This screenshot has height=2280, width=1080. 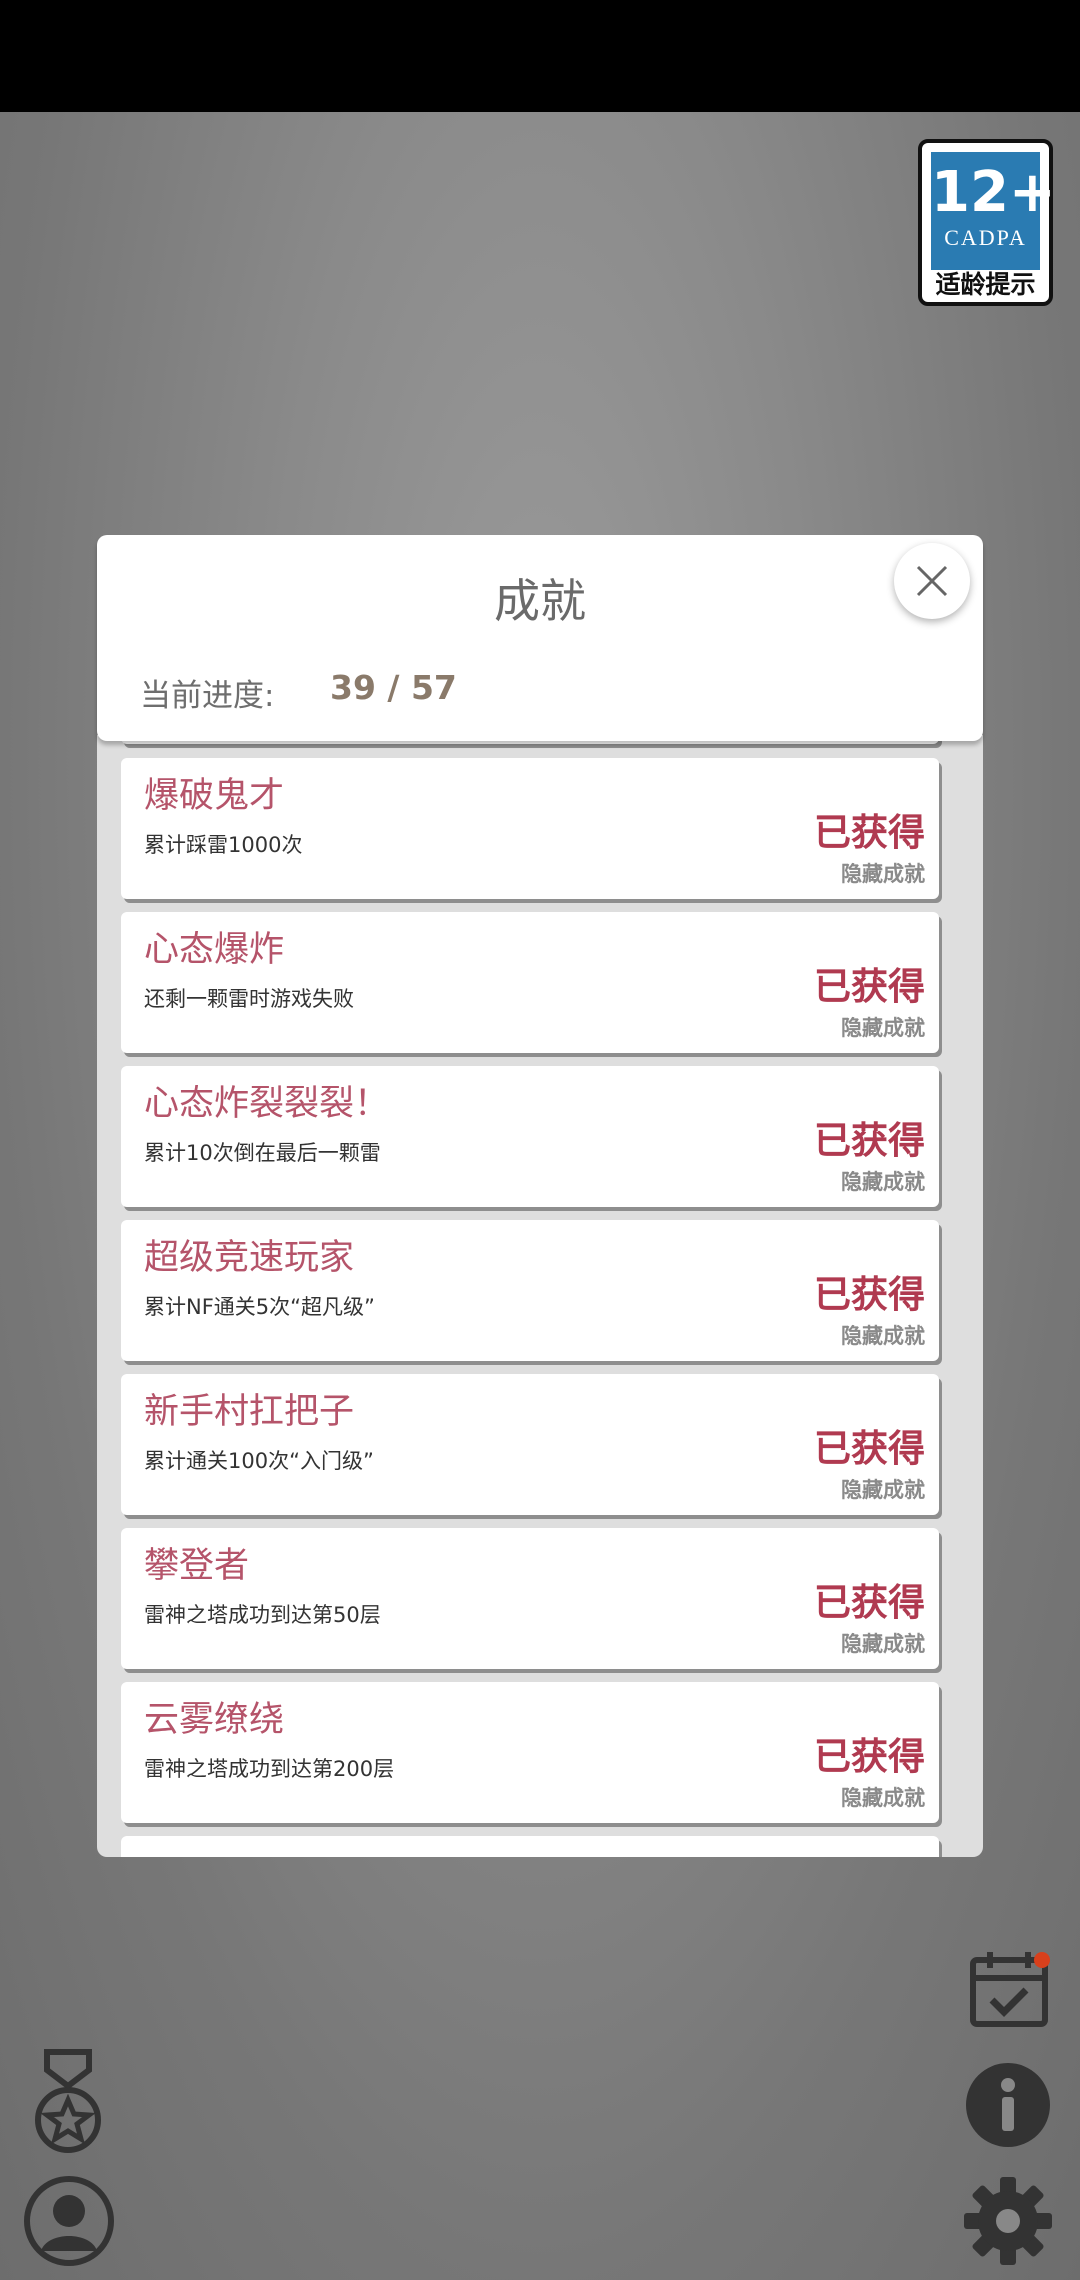 What do you see at coordinates (69, 2223) in the screenshot?
I see `profile-icon` at bounding box center [69, 2223].